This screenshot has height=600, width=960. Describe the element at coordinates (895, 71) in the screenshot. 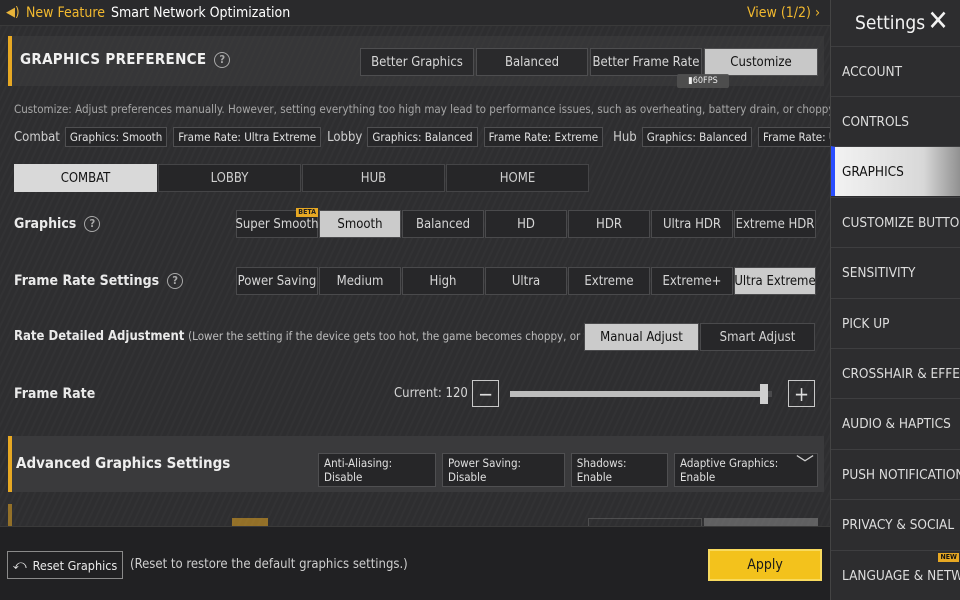

I see `sidebar-item-account: ACCOUNT` at that location.